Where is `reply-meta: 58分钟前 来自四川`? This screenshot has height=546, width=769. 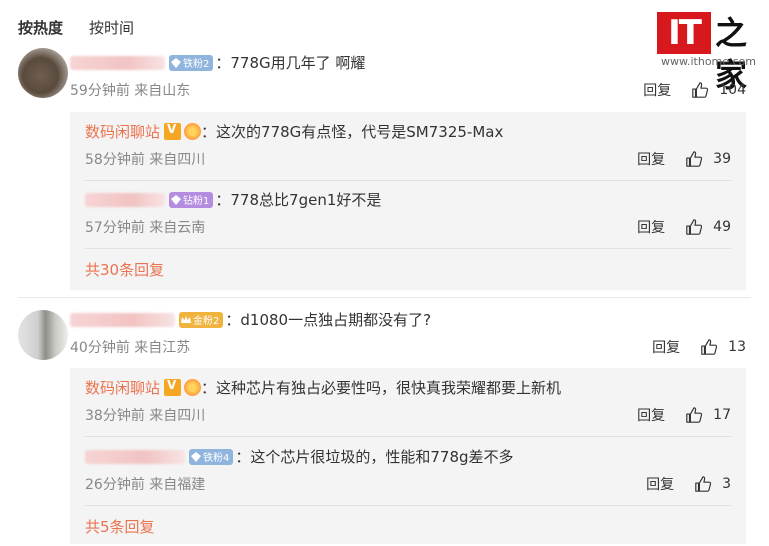 reply-meta: 58分钟前 来自四川 is located at coordinates (145, 160).